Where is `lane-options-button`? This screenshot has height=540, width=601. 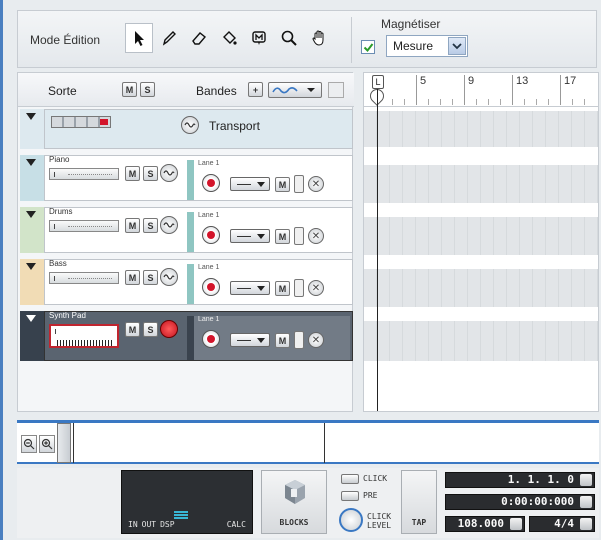
lane-options-button is located at coordinates (336, 90).